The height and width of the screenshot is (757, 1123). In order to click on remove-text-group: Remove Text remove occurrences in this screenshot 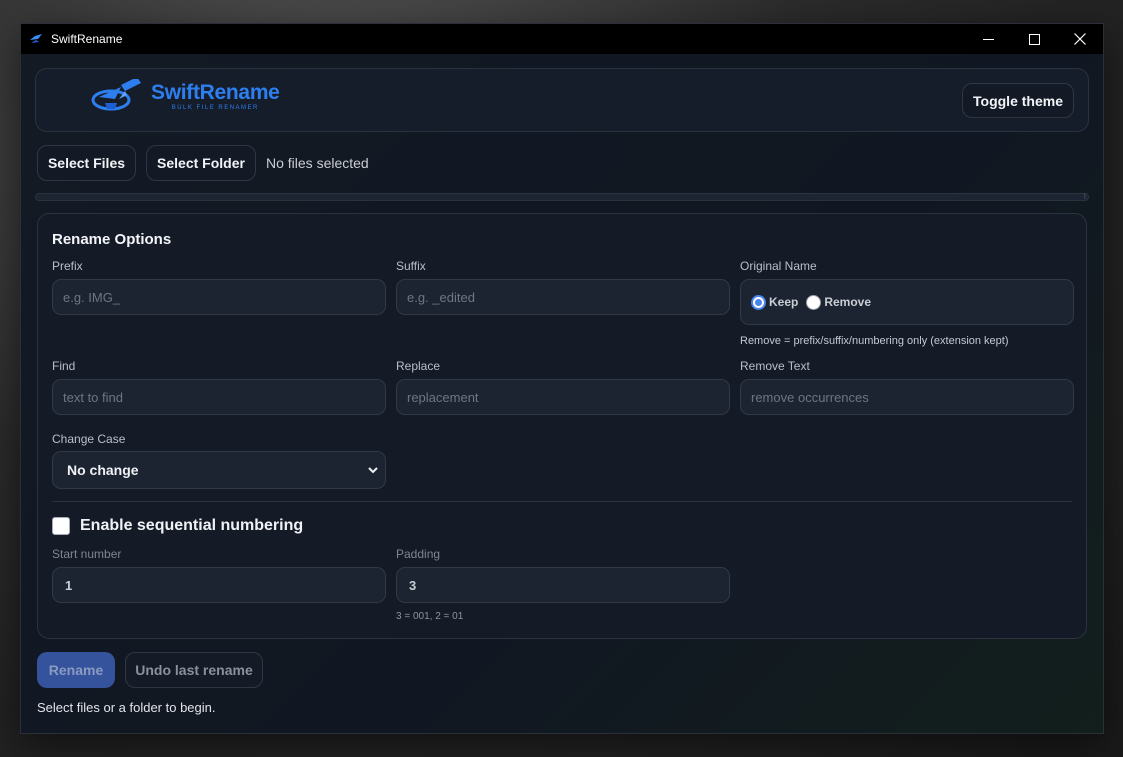, I will do `click(907, 387)`.